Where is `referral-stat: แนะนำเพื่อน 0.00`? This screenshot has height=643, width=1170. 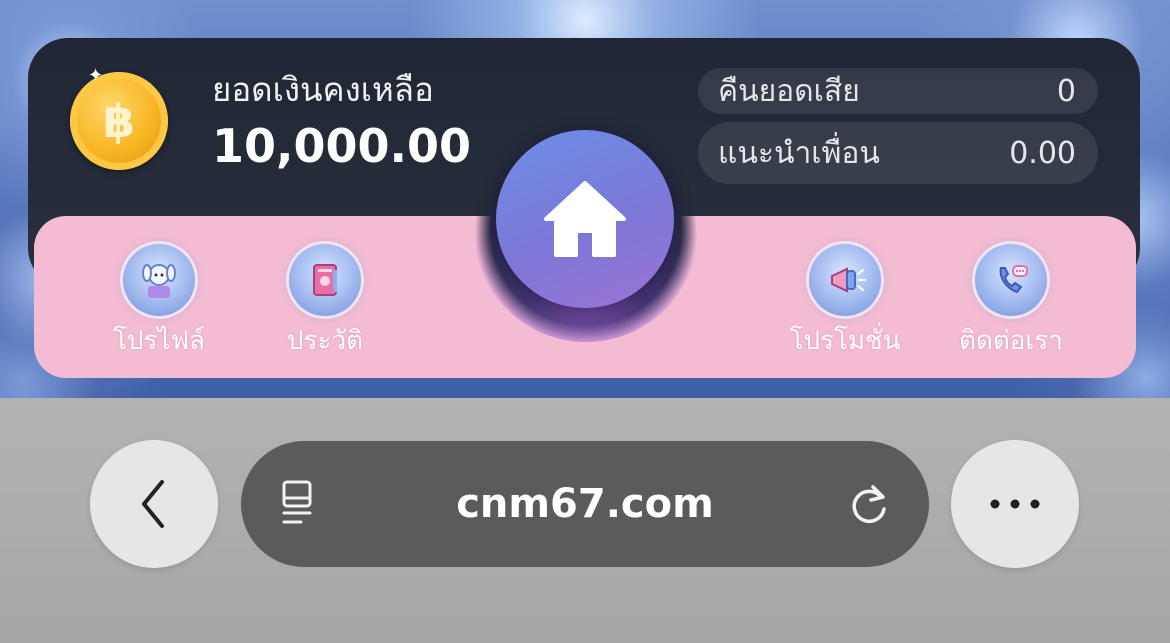 referral-stat: แนะนำเพื่อน 0.00 is located at coordinates (898, 153).